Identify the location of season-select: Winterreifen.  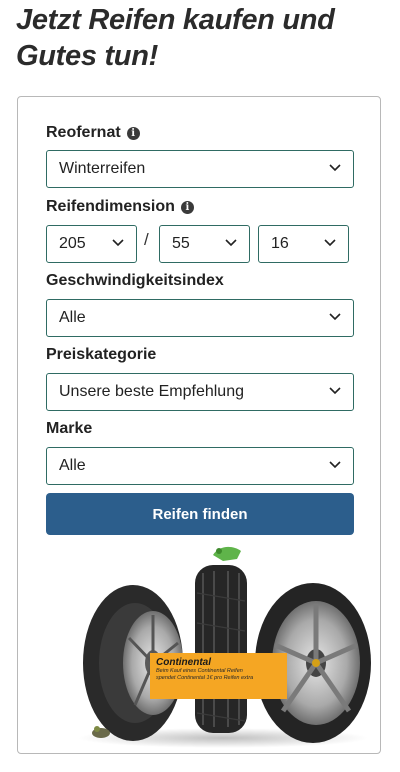
(200, 169).